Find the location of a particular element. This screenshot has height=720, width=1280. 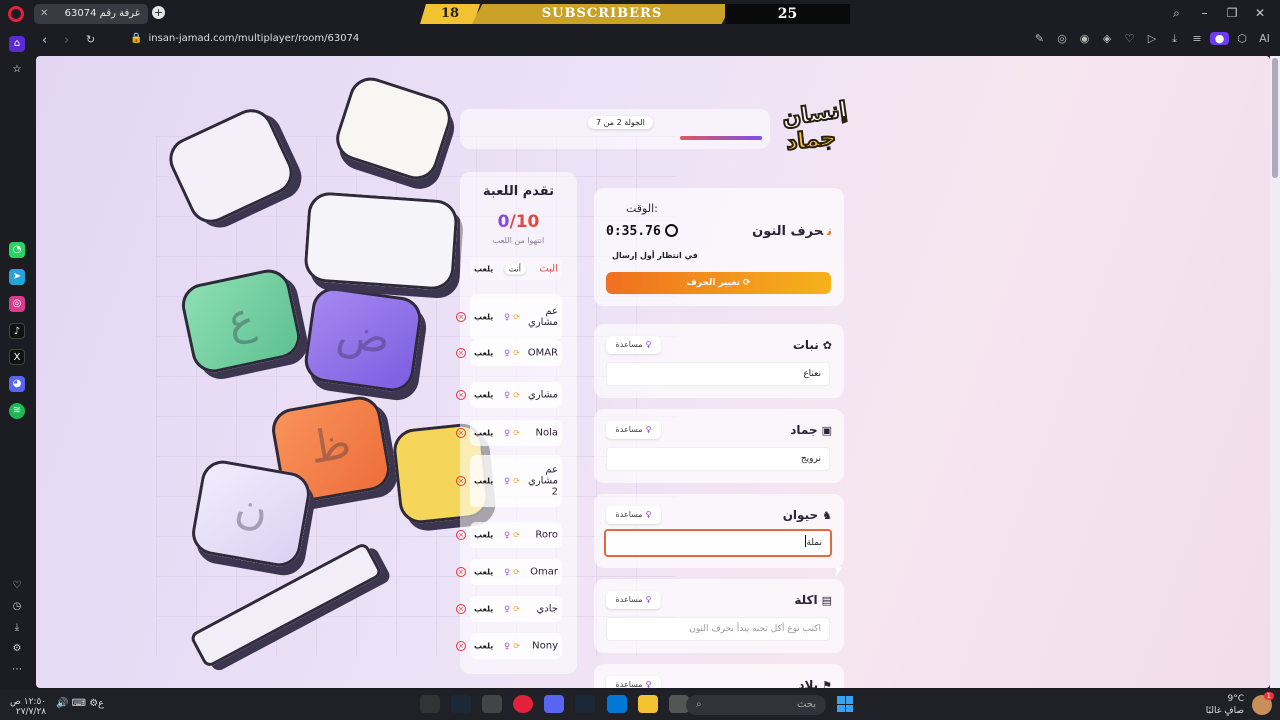

whatsapp-icon: ◔ is located at coordinates (17, 250).